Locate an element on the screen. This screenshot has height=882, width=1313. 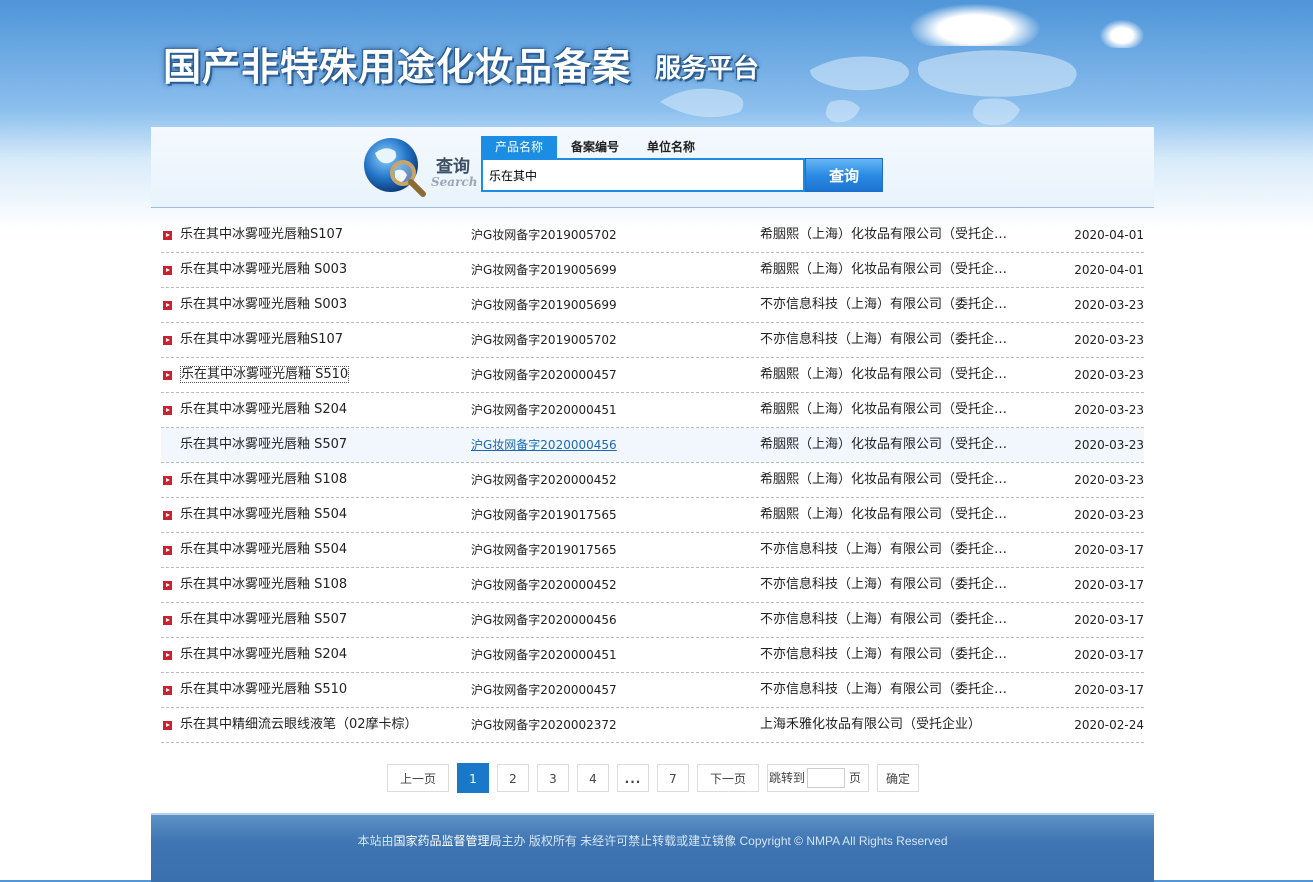
tab-company-name: 单位名称 is located at coordinates (671, 147).